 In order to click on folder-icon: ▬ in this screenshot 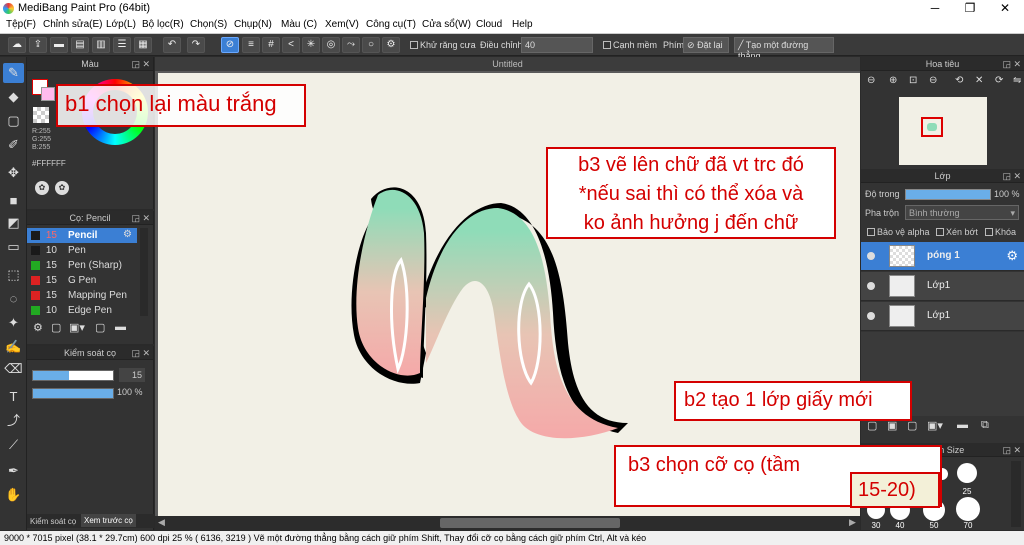, I will do `click(120, 327)`.